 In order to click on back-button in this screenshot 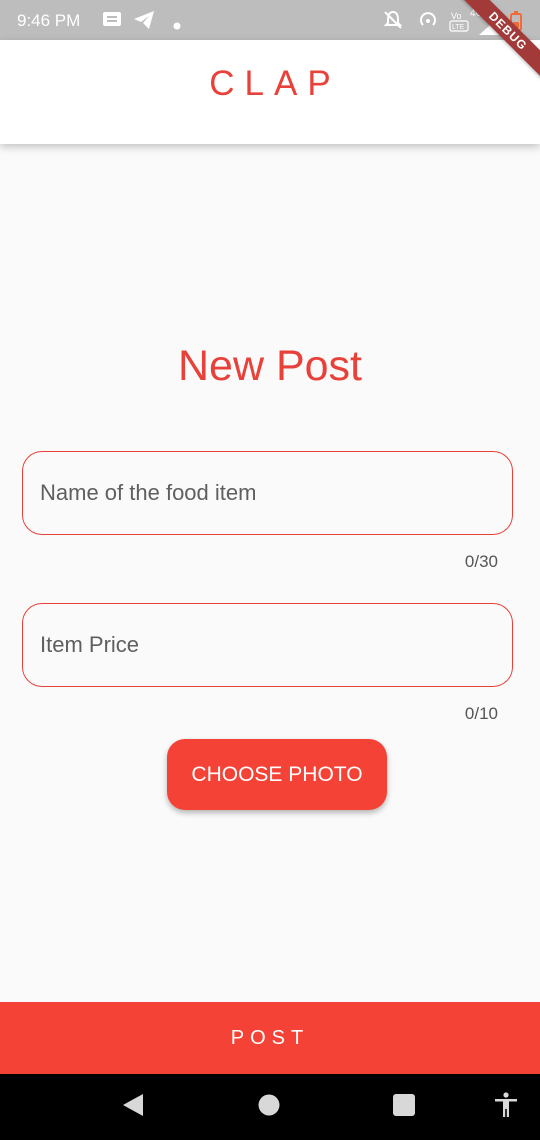, I will do `click(133, 1107)`.